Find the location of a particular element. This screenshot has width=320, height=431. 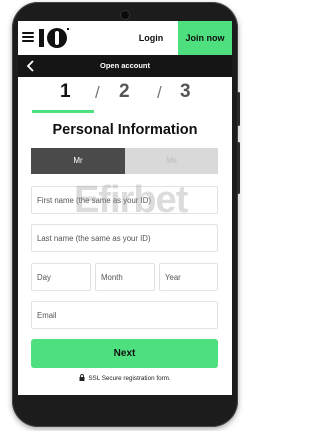

top-header: Login Join now is located at coordinates (125, 38).